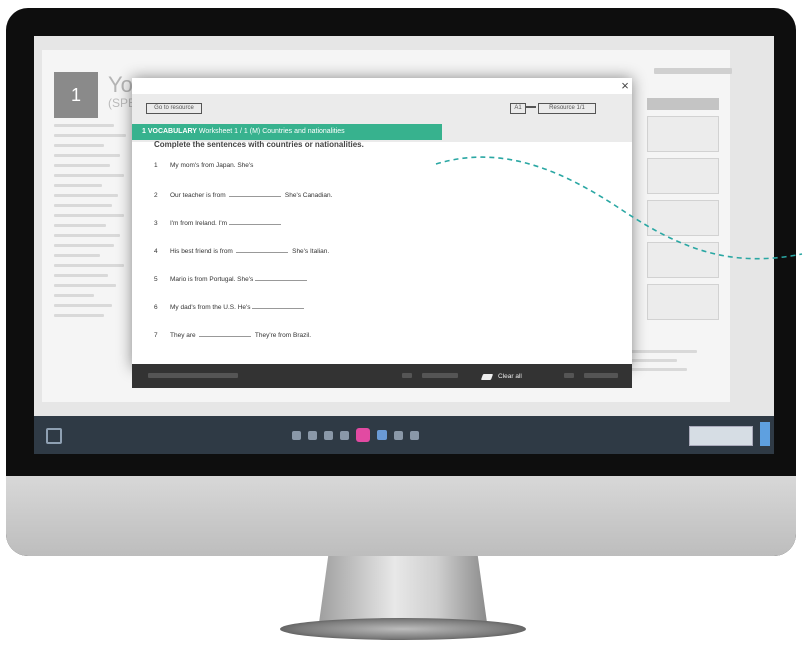 The width and height of the screenshot is (805, 648). I want to click on question-row: 1 My mom's from Japan. She's, so click(203, 165).